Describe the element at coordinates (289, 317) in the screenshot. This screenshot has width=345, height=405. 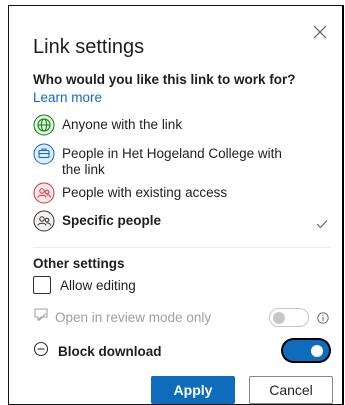
I see `review-mode-toggle` at that location.